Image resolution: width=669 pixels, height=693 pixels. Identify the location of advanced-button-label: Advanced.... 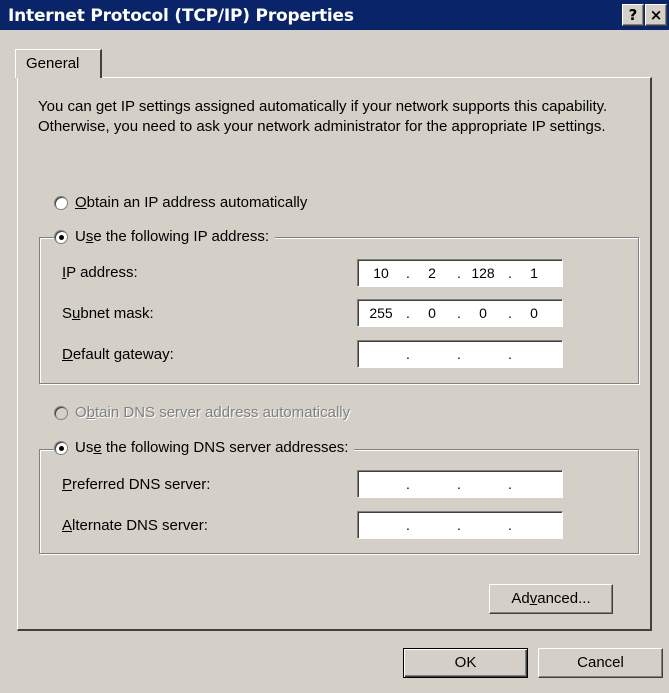
(551, 598).